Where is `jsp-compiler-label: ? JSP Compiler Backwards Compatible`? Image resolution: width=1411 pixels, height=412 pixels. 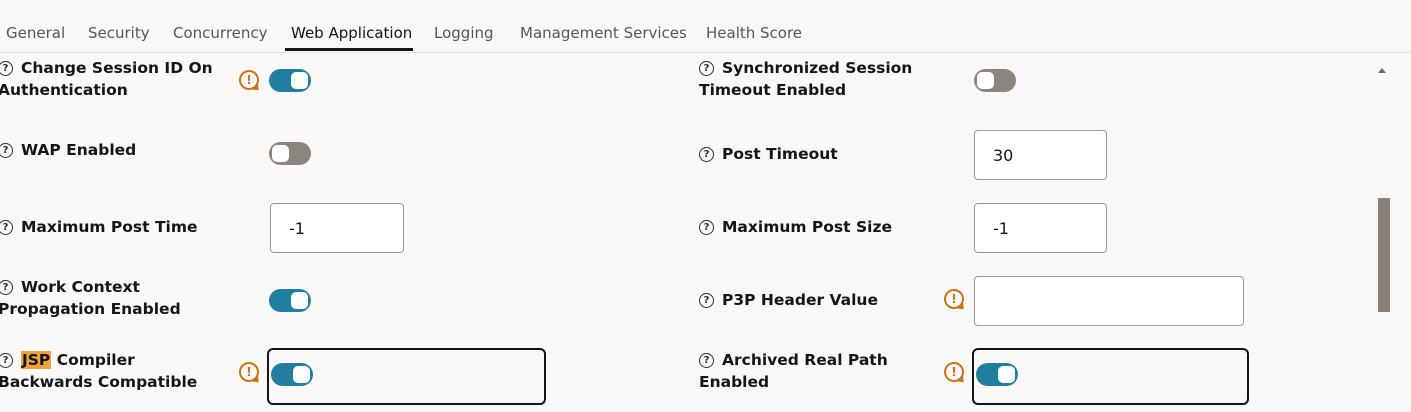
jsp-compiler-label: ? JSP Compiler Backwards Compatible is located at coordinates (98, 371).